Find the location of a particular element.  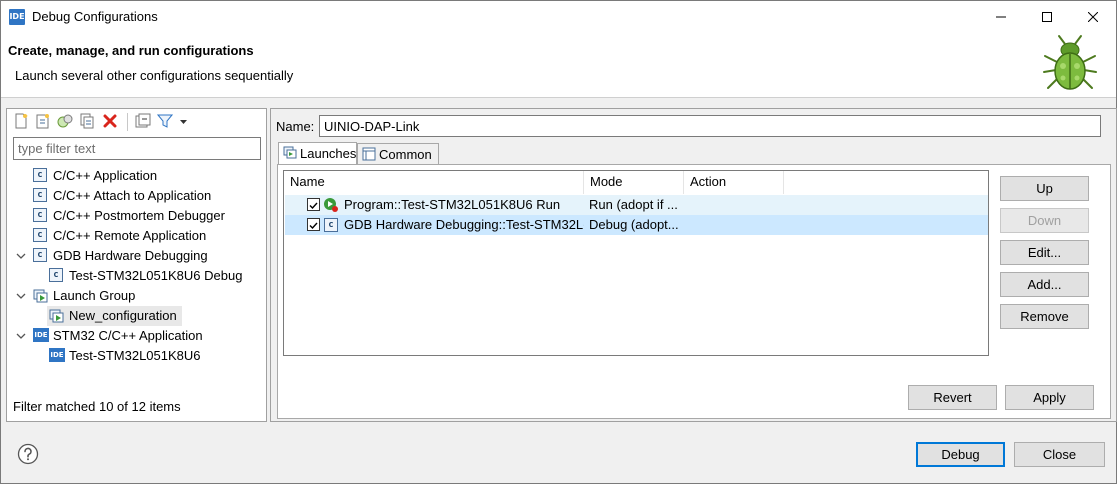

tree-item-cpp-attach: c C/C++ Attach to Application is located at coordinates (146, 196).